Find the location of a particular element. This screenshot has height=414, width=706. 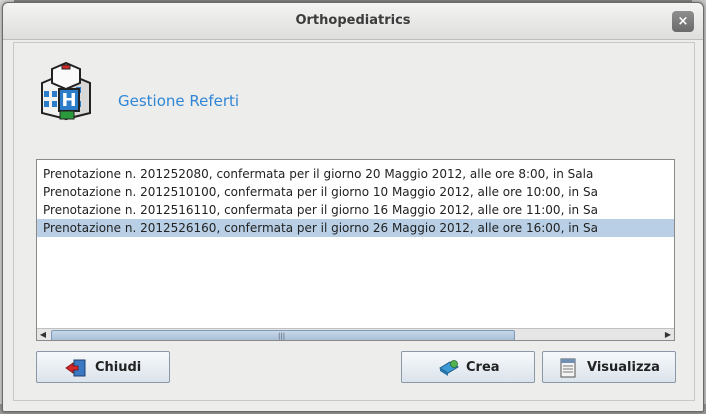

hospital-building-icon: H is located at coordinates (66, 91).